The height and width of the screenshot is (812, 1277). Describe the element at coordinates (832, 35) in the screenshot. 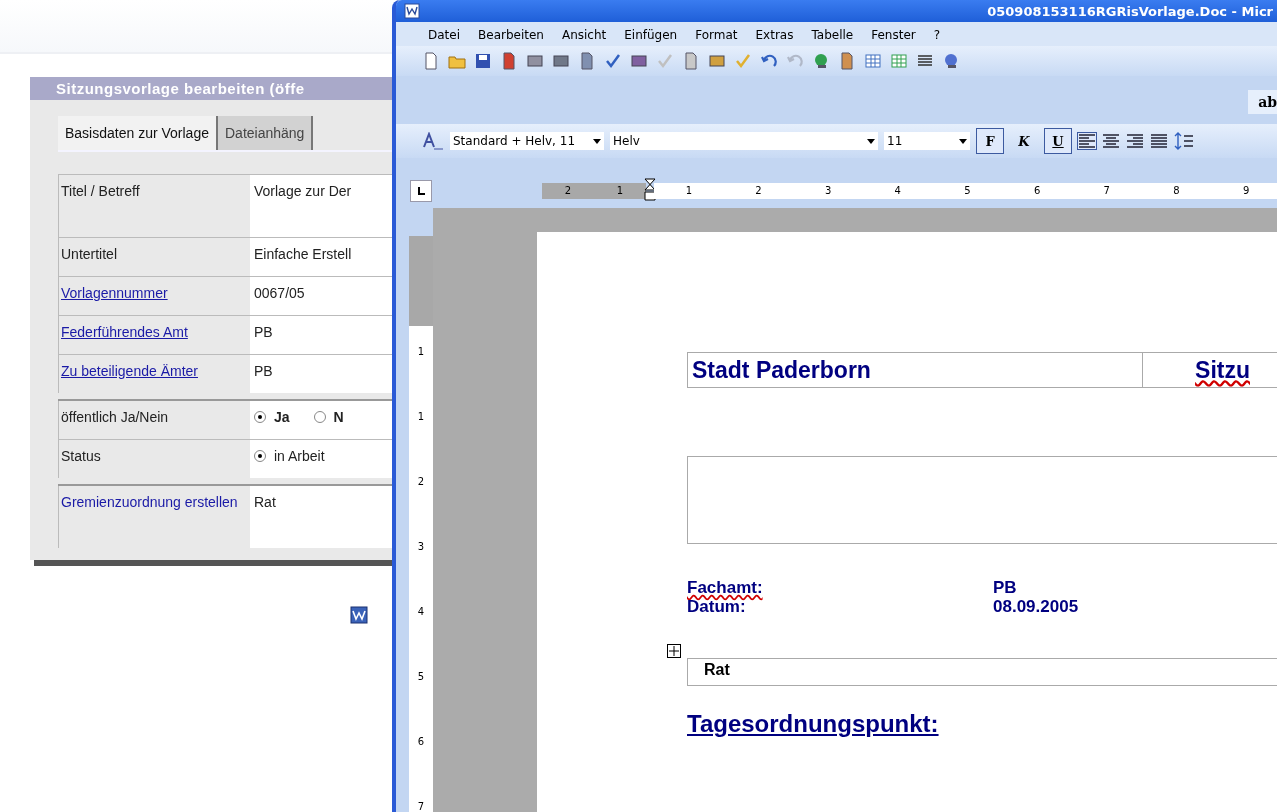

I see `menu-item: Tabelle` at that location.